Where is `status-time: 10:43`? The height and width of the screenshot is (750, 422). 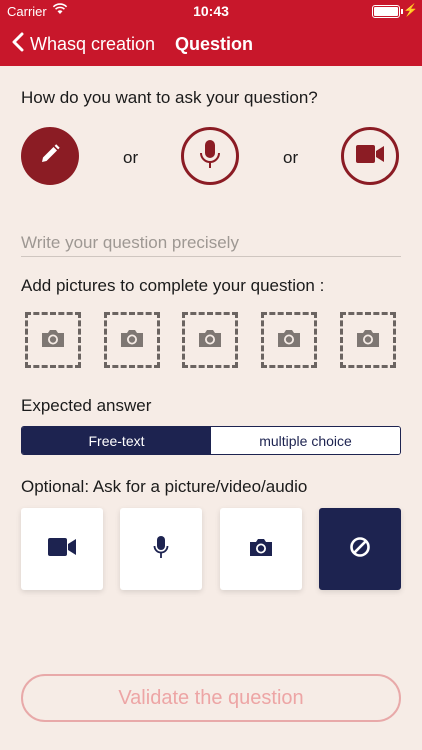 status-time: 10:43 is located at coordinates (211, 11).